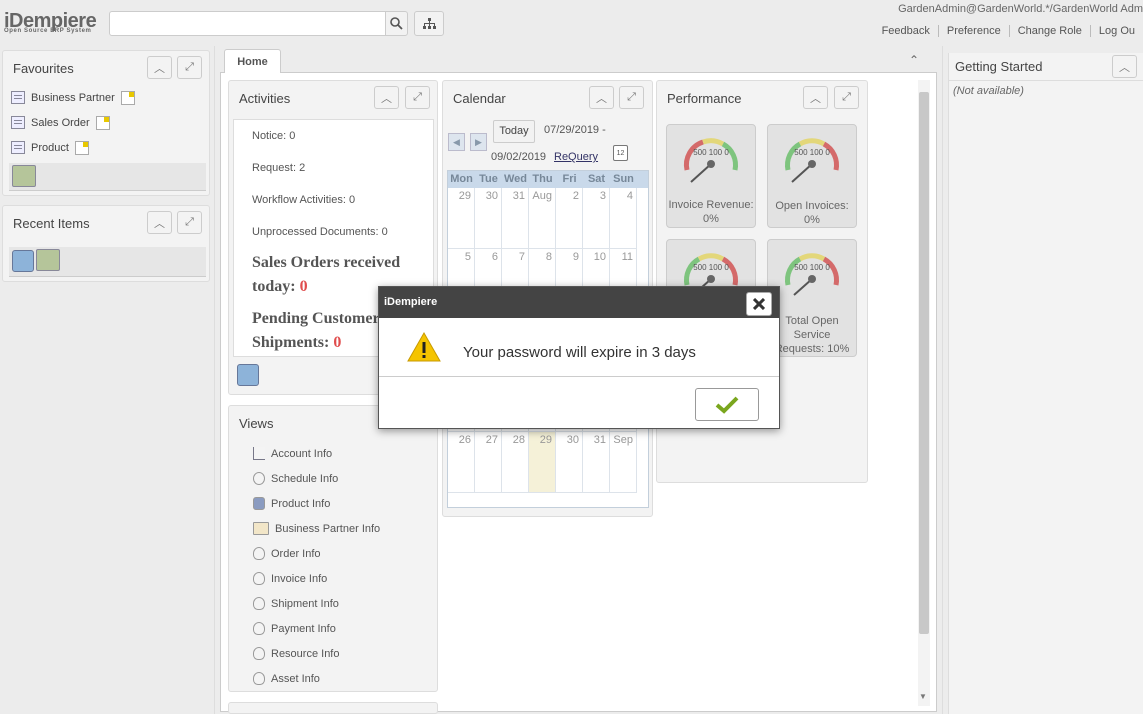 This screenshot has width=1143, height=714. I want to click on dialog-message: Your password will expire in 3 days, so click(579, 352).